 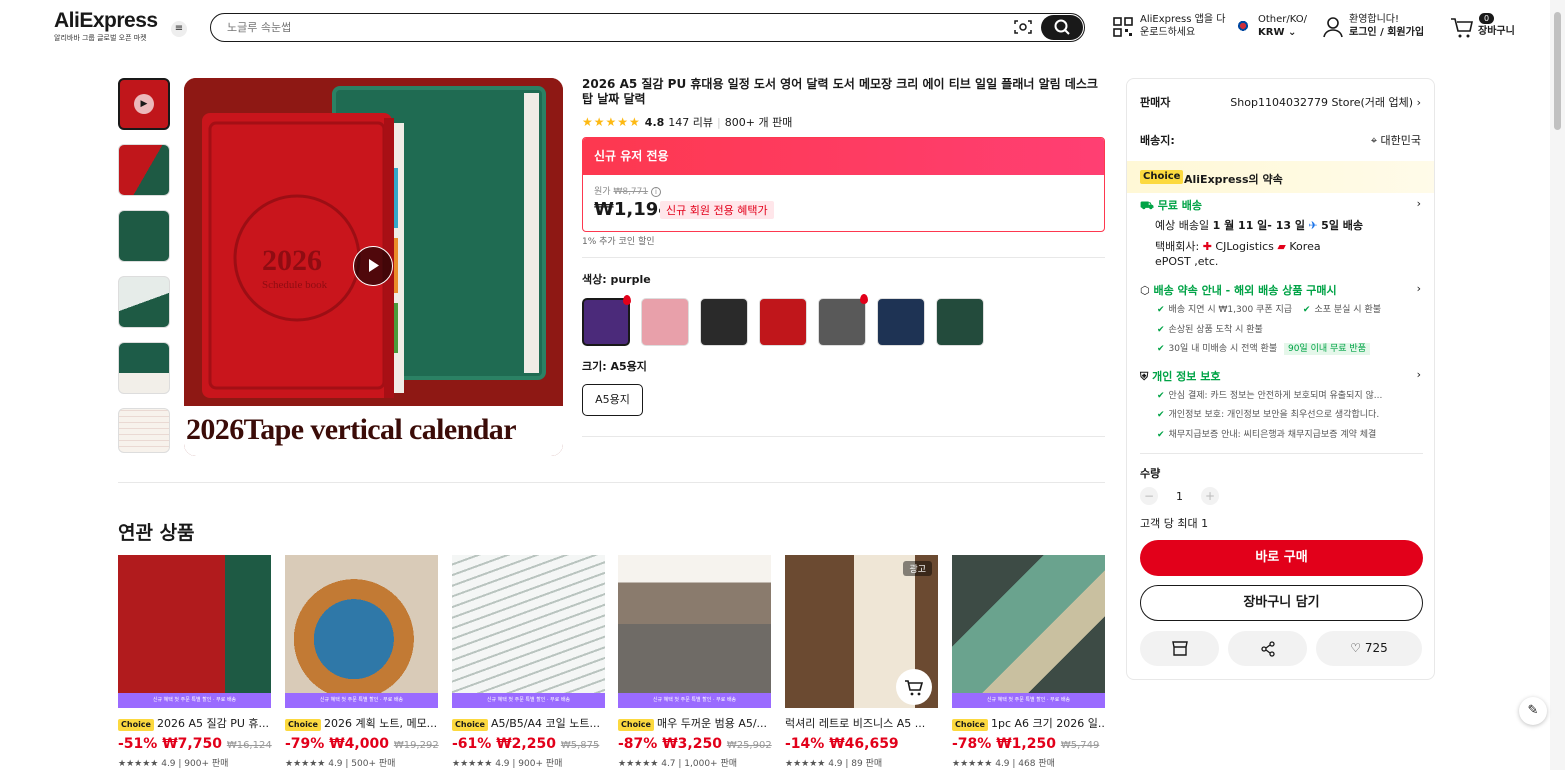 I want to click on account: 환영합니다! 로그인 / 회원가입, so click(x=1373, y=26).